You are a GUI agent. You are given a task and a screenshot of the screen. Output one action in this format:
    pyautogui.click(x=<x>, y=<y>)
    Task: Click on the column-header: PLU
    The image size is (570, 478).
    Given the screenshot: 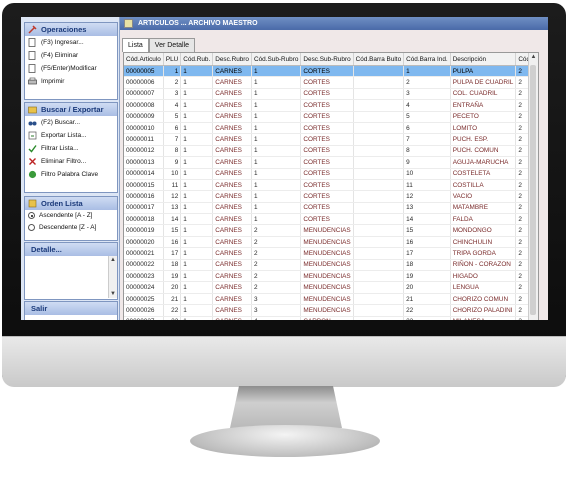 What is the action you would take?
    pyautogui.click(x=172, y=59)
    